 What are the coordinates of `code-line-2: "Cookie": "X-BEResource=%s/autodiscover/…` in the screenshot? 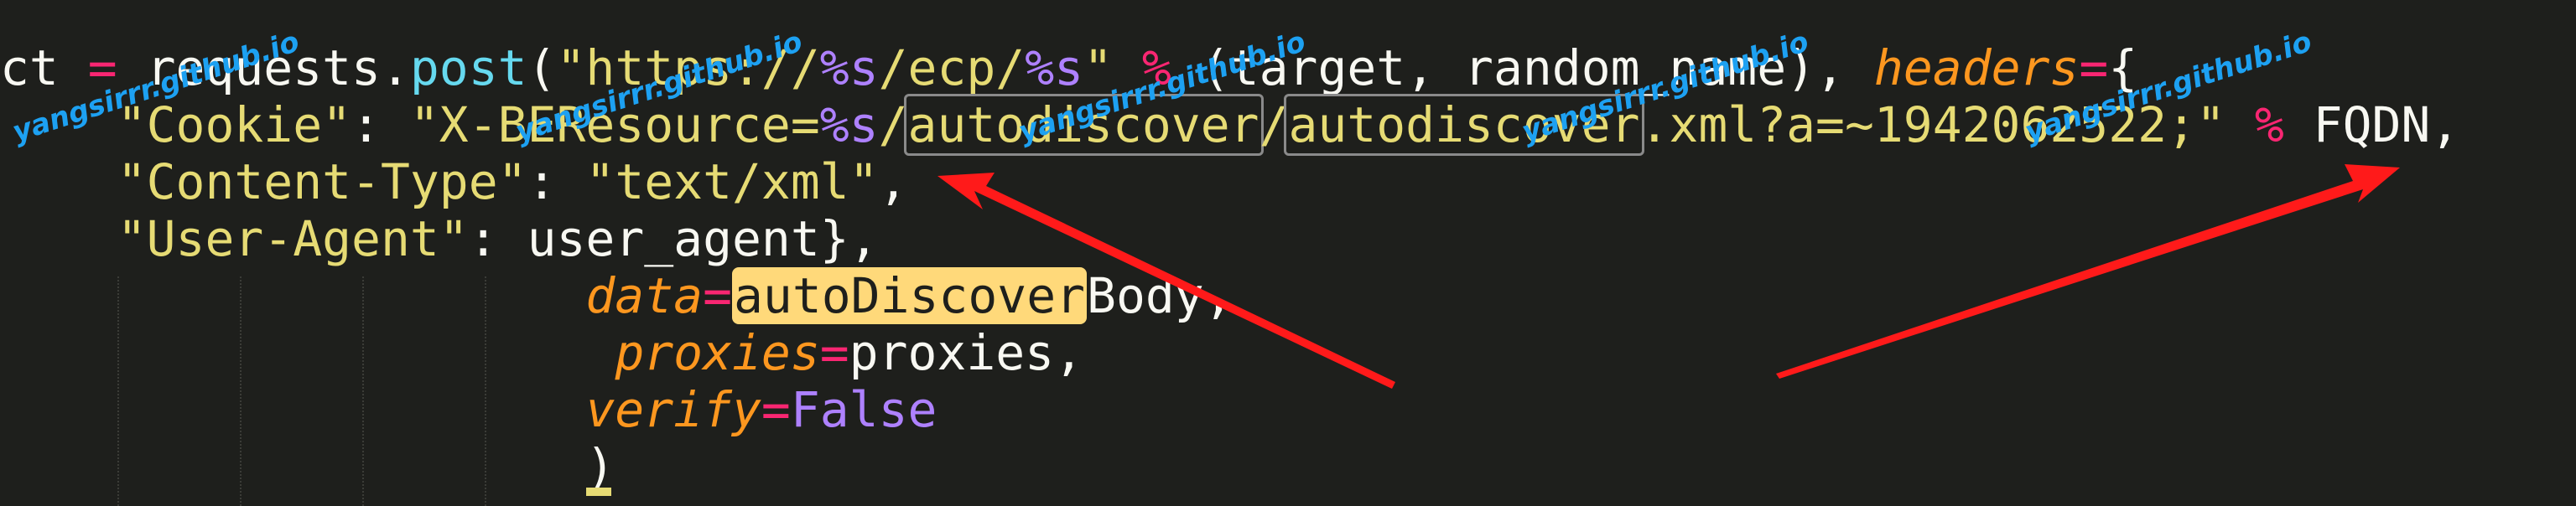 It's located at (1230, 125).